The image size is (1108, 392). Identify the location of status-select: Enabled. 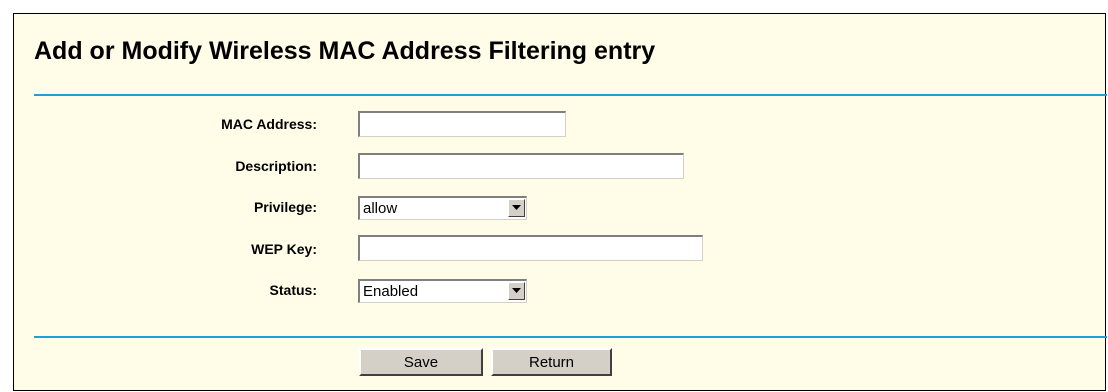
(442, 291).